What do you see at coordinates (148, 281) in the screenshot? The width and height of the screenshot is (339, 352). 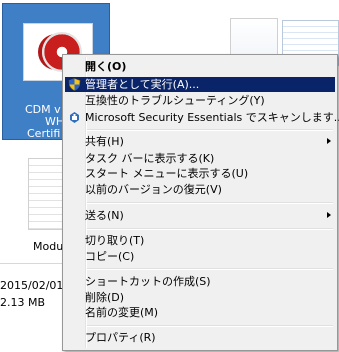 I see `menu-item-label: ショートカットの作成(S)` at bounding box center [148, 281].